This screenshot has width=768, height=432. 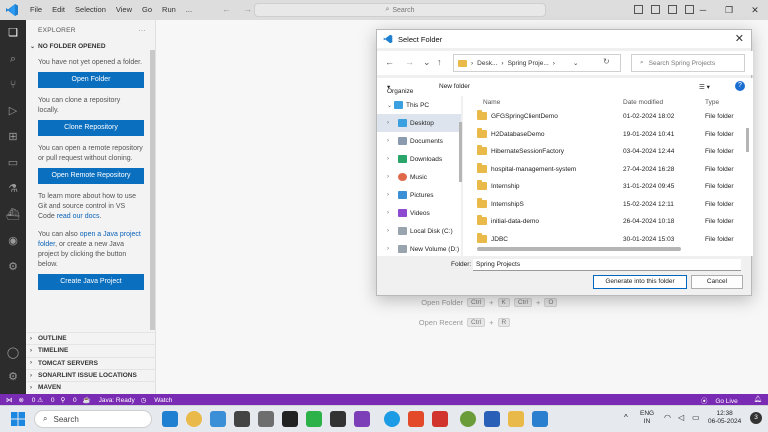 I want to click on toggle-secondary-sidebar-icon, so click(x=672, y=9).